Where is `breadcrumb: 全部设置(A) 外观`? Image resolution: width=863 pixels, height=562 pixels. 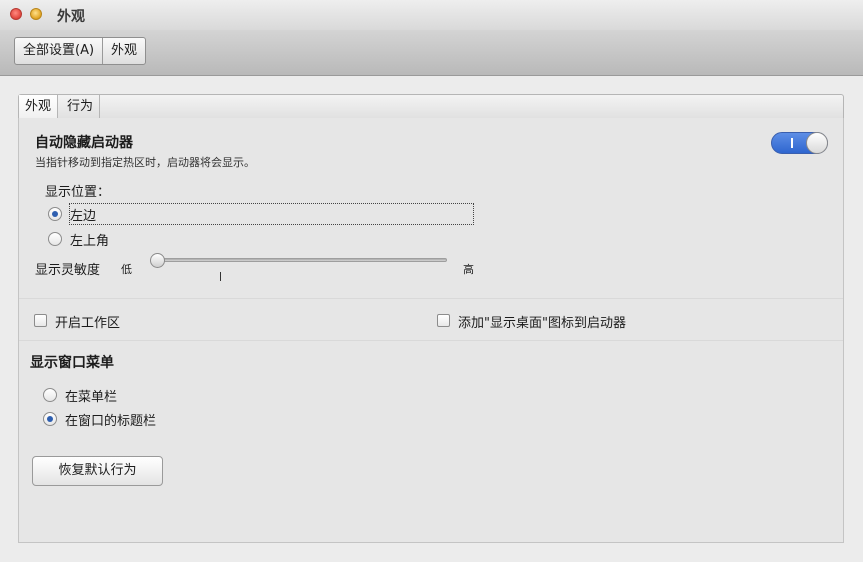 breadcrumb: 全部设置(A) 外观 is located at coordinates (80, 51).